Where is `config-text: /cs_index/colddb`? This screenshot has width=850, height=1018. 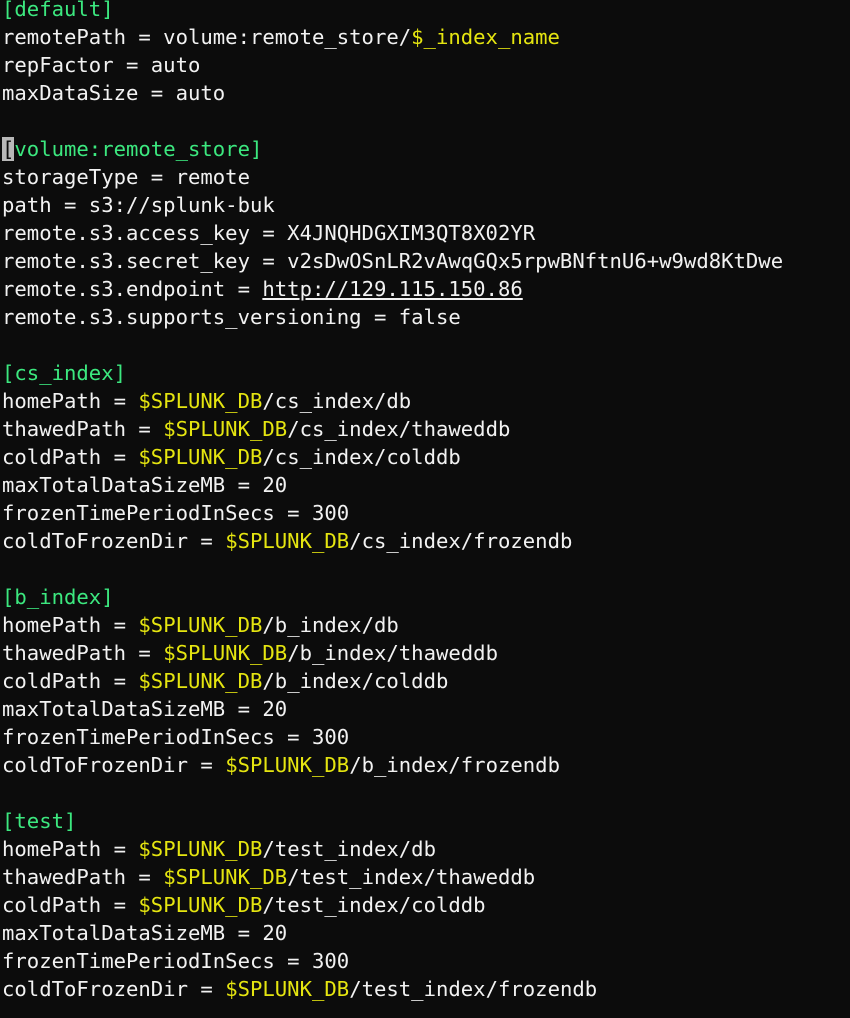
config-text: /cs_index/colddb is located at coordinates (361, 457).